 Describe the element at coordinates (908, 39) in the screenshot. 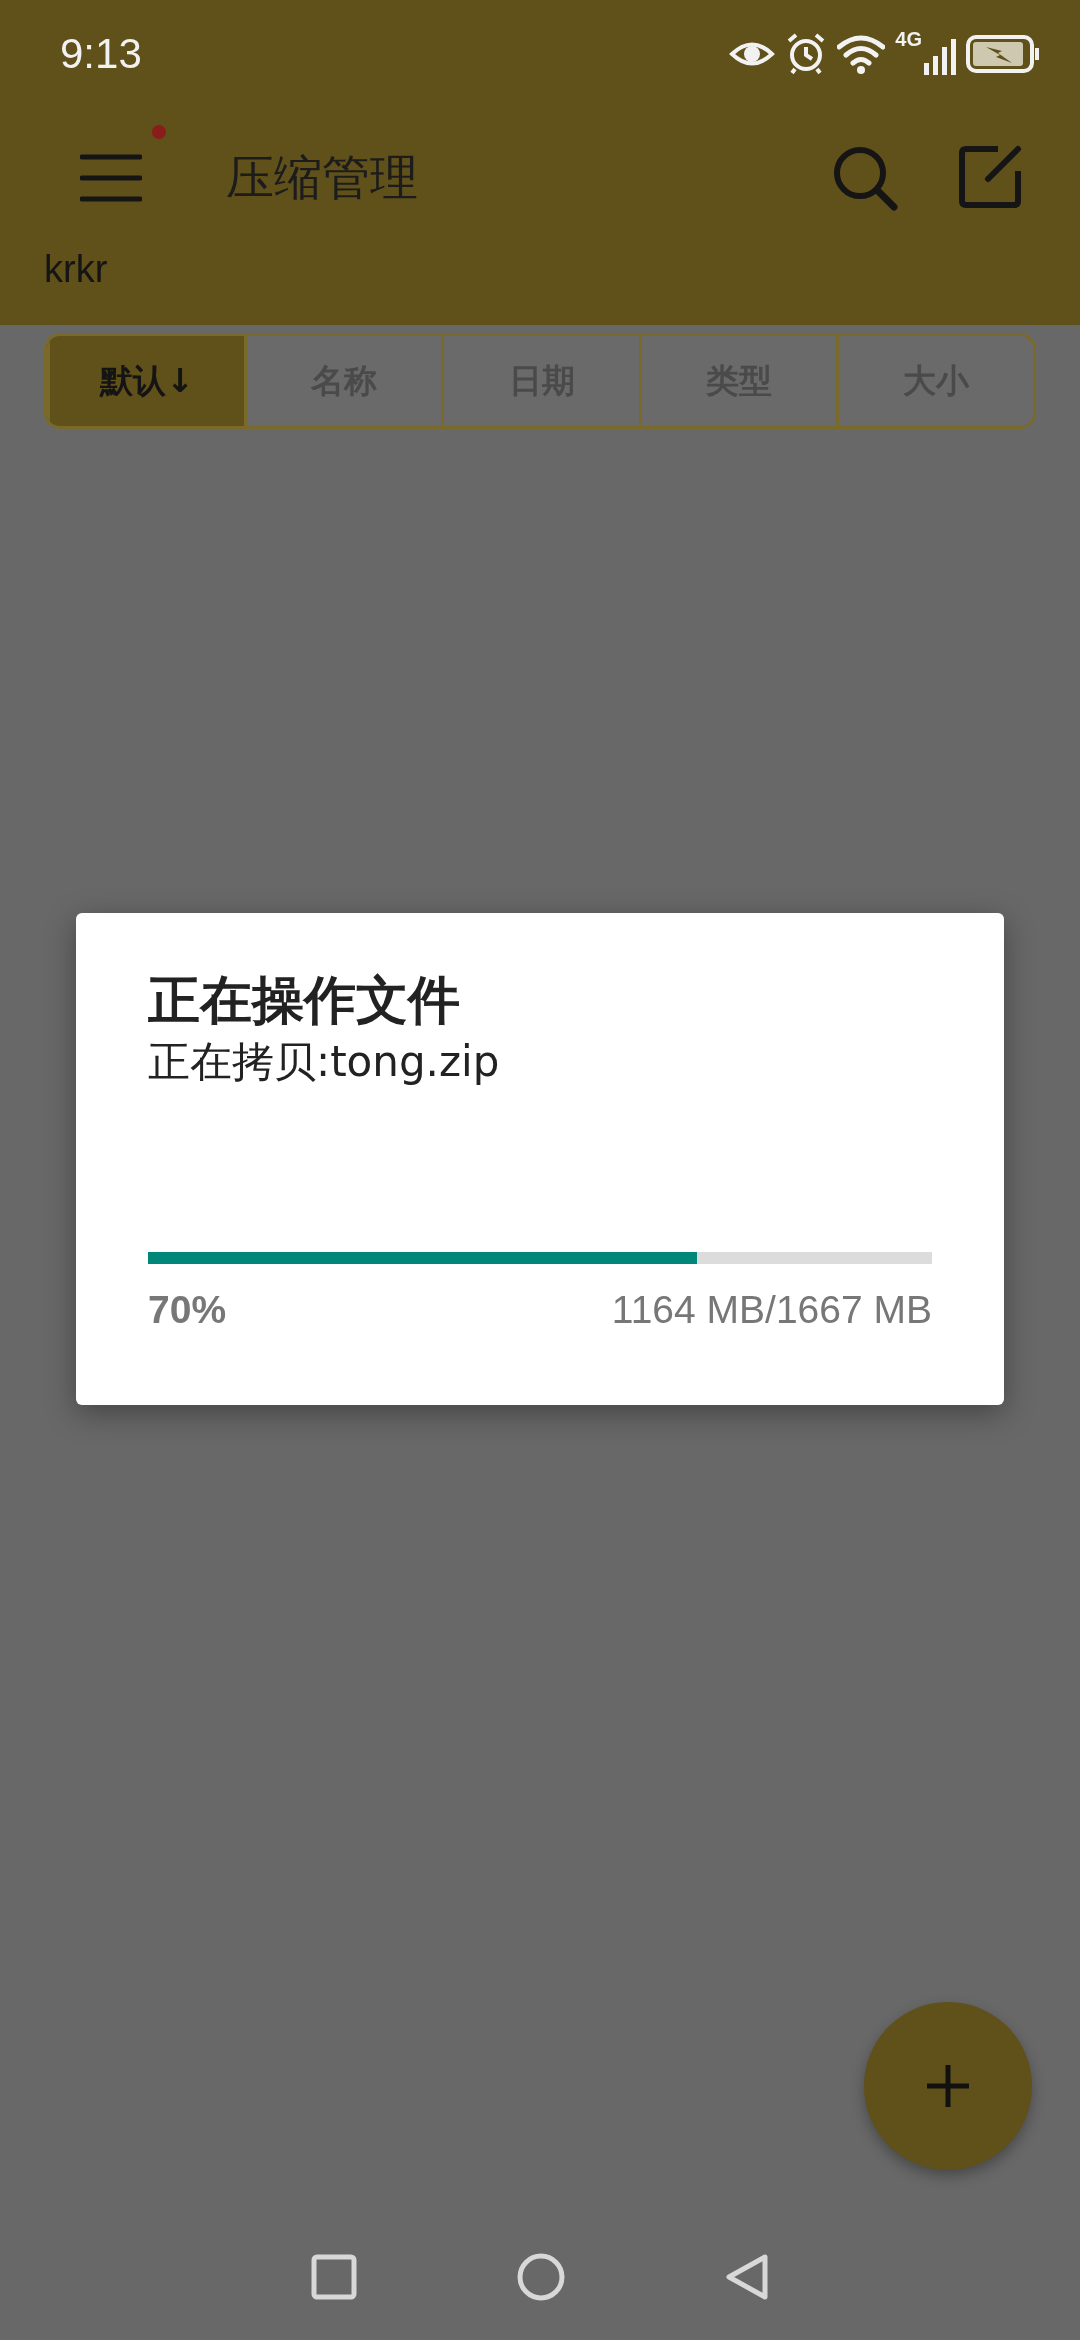

I see `network-type: 4G` at that location.